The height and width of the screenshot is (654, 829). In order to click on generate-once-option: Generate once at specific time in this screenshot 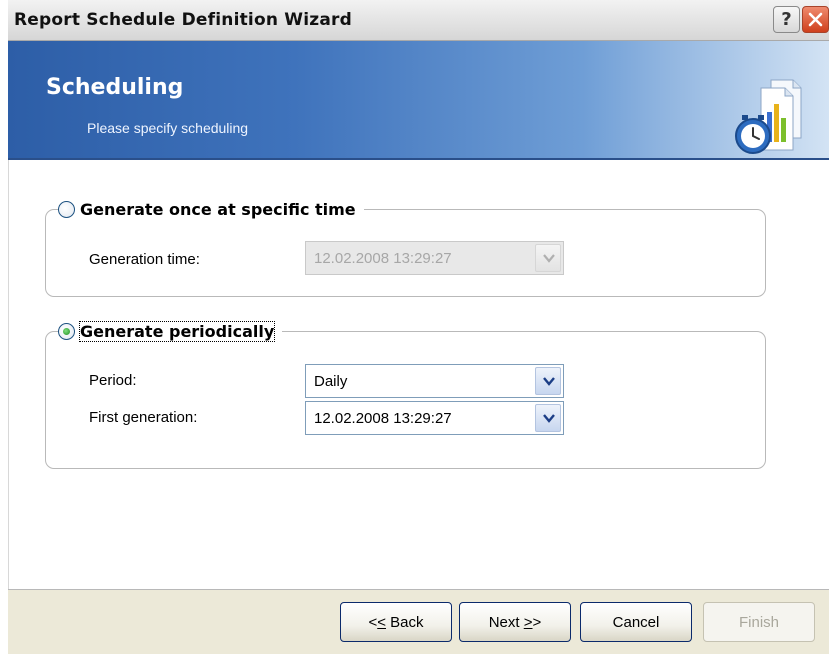, I will do `click(211, 209)`.